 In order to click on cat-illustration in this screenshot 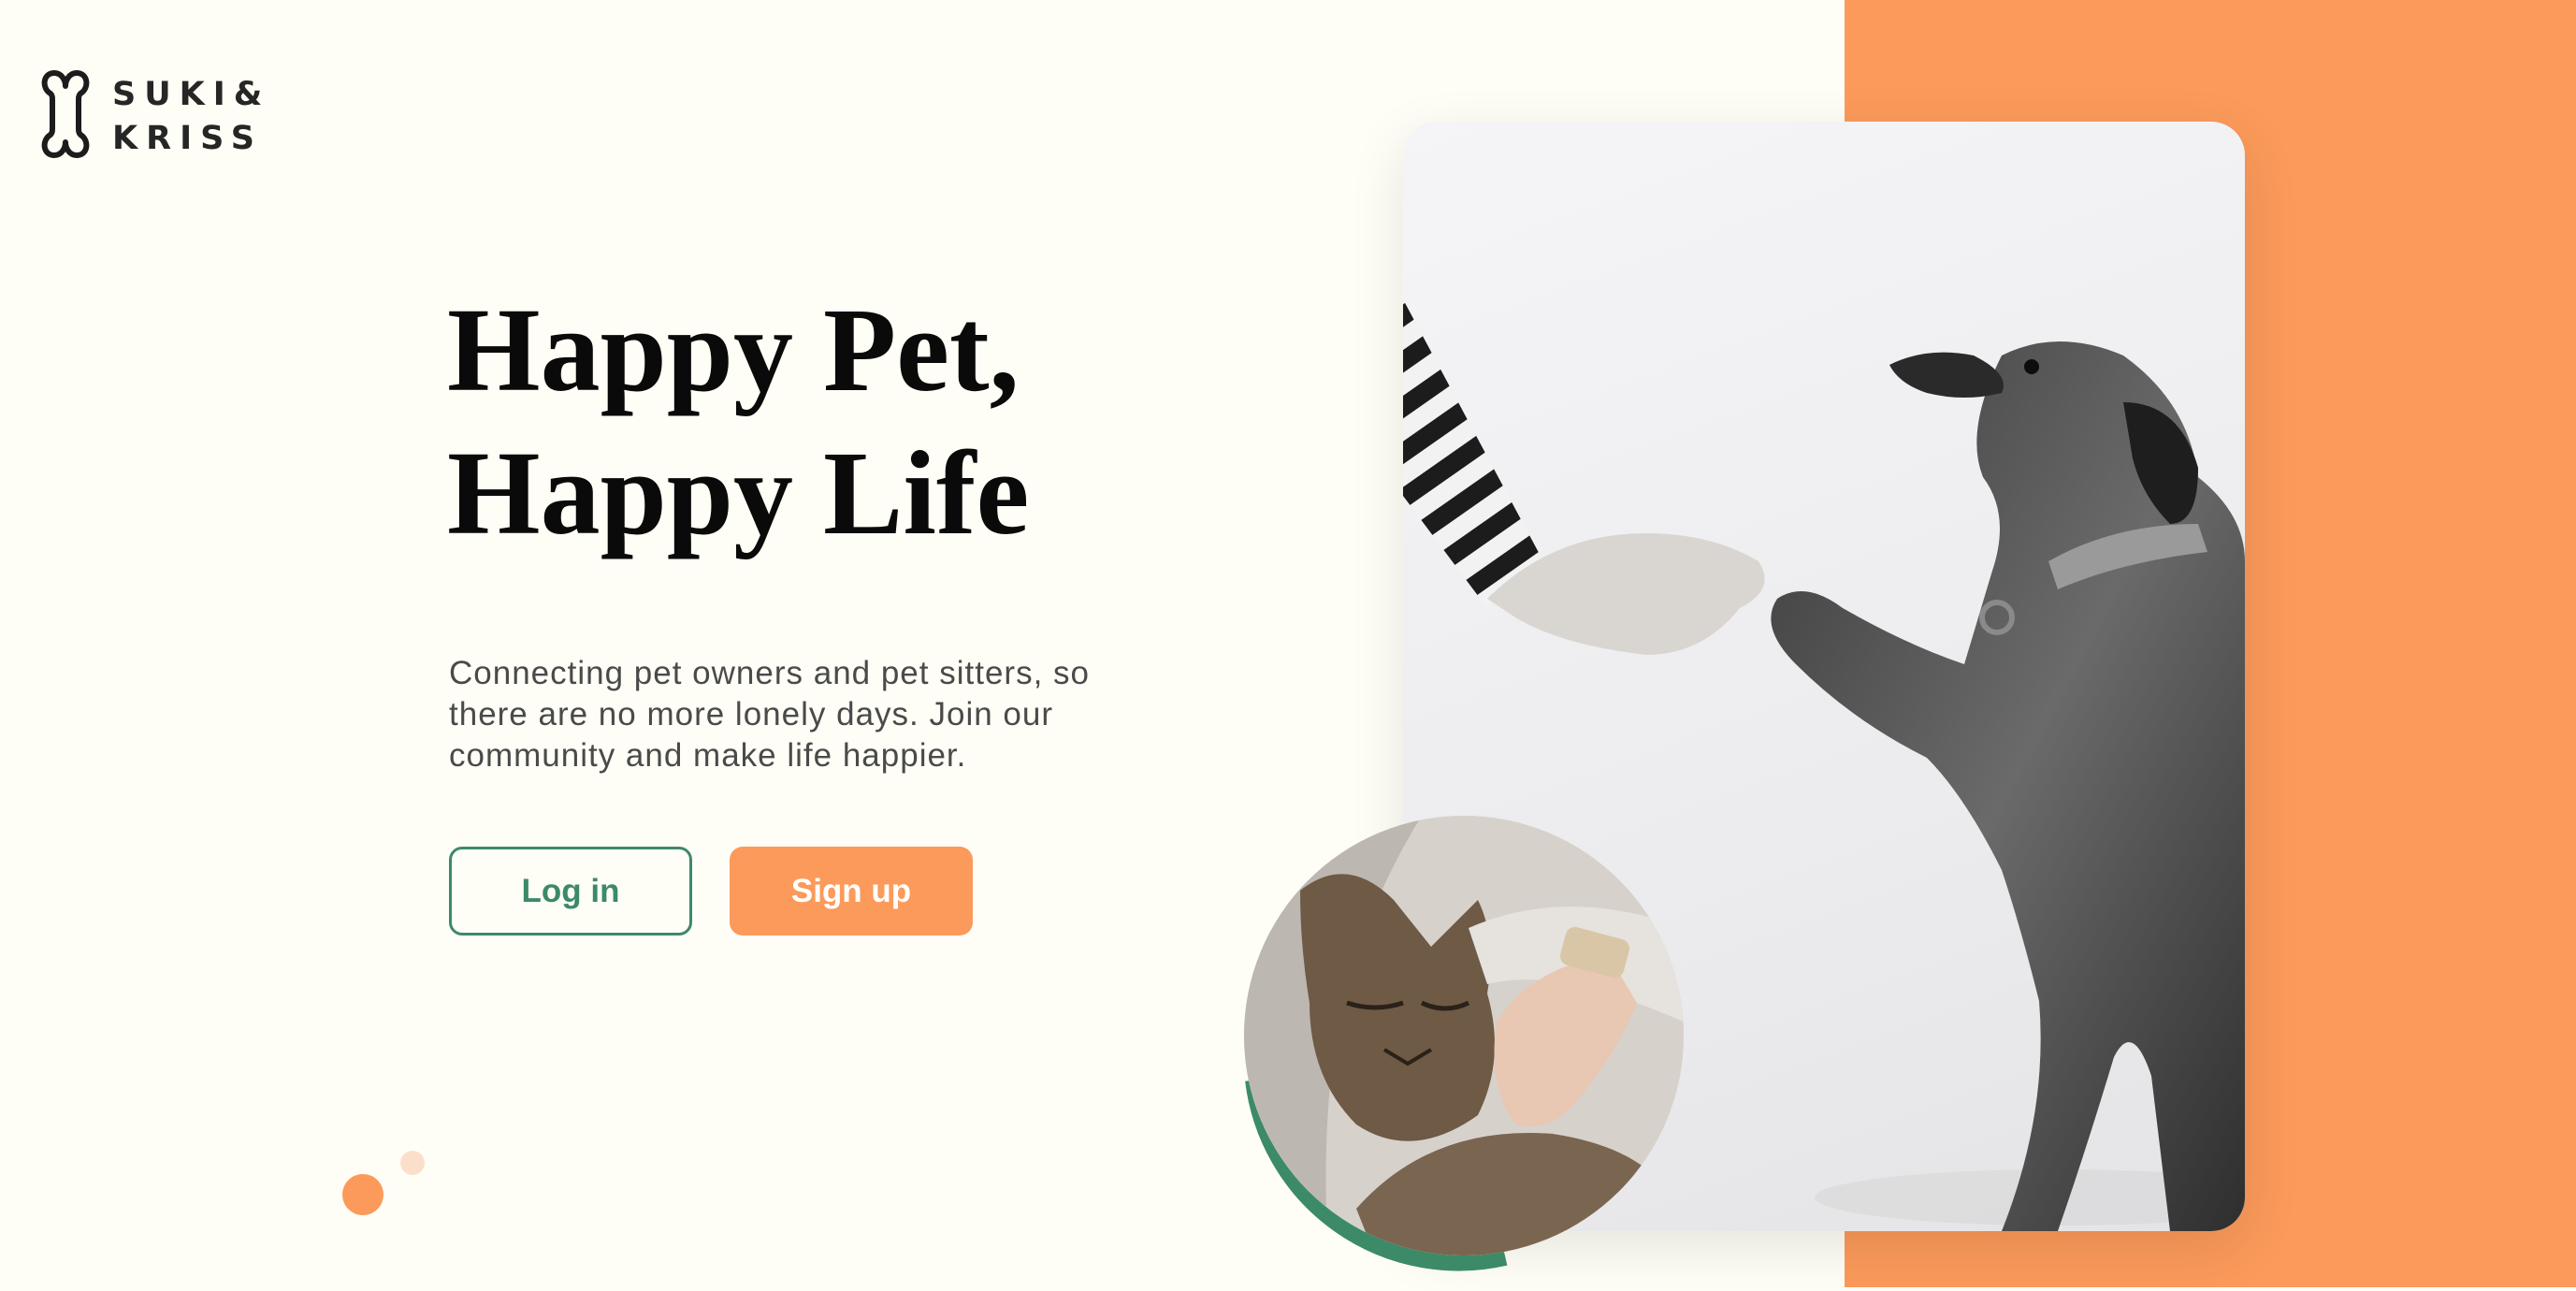, I will do `click(1464, 1035)`.